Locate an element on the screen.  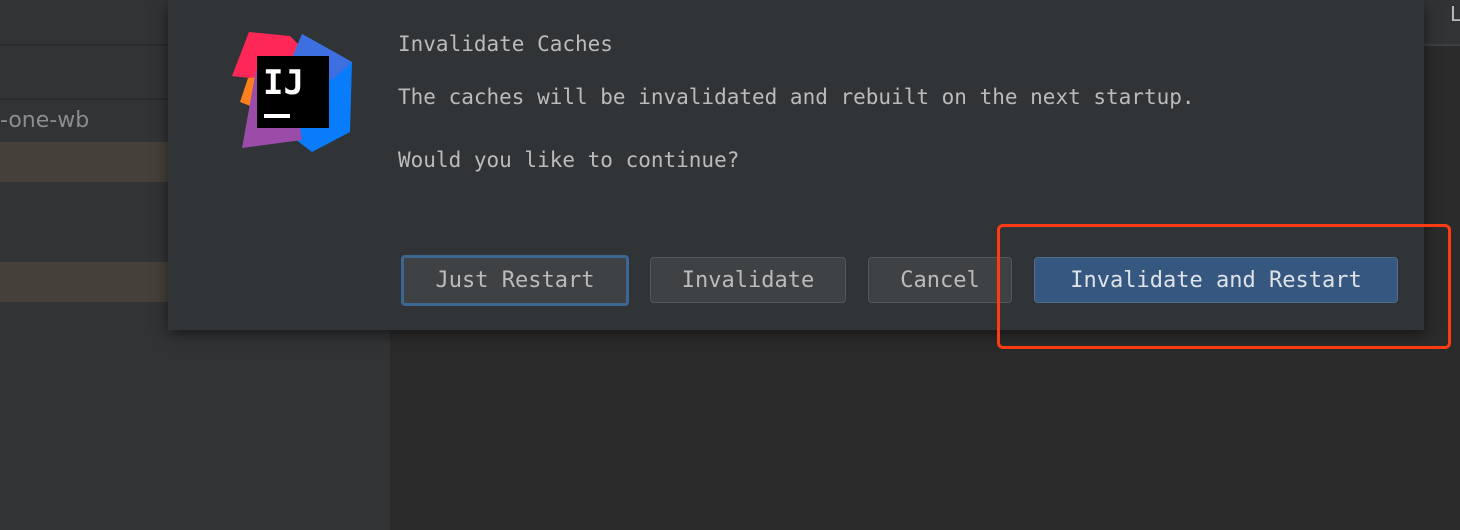
invalidate-button: Invalidate is located at coordinates (748, 280).